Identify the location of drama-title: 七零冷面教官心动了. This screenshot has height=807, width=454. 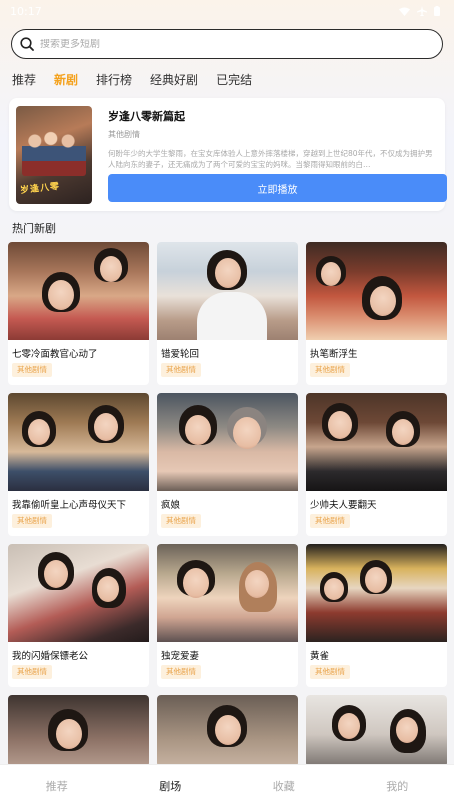
(55, 354).